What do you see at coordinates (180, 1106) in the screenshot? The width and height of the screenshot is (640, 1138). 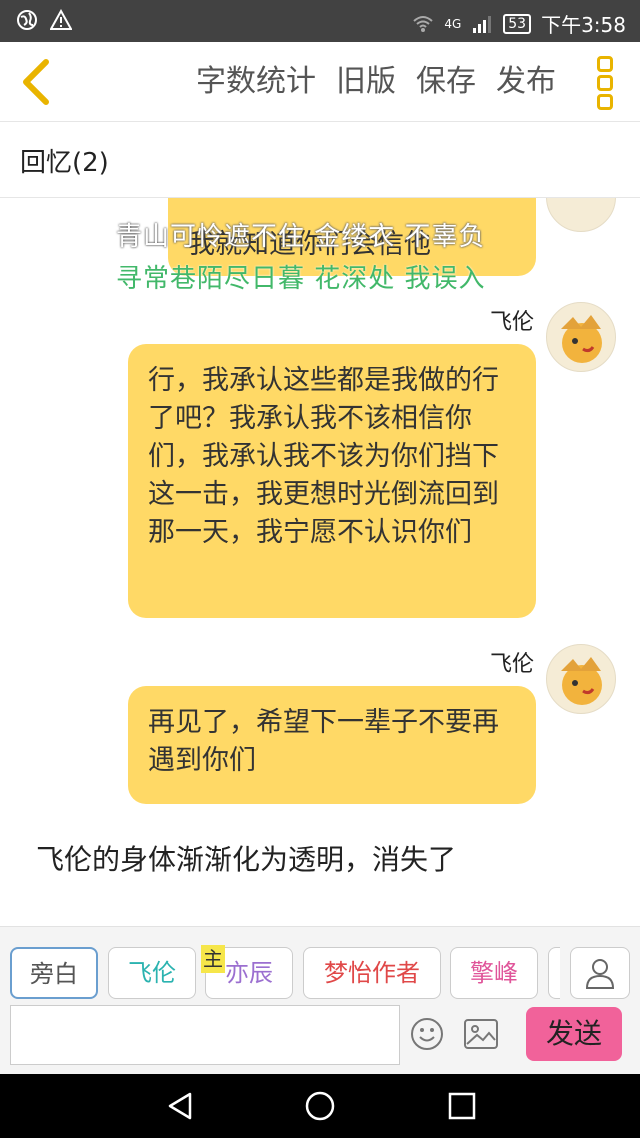 I see `back-triangle-icon` at bounding box center [180, 1106].